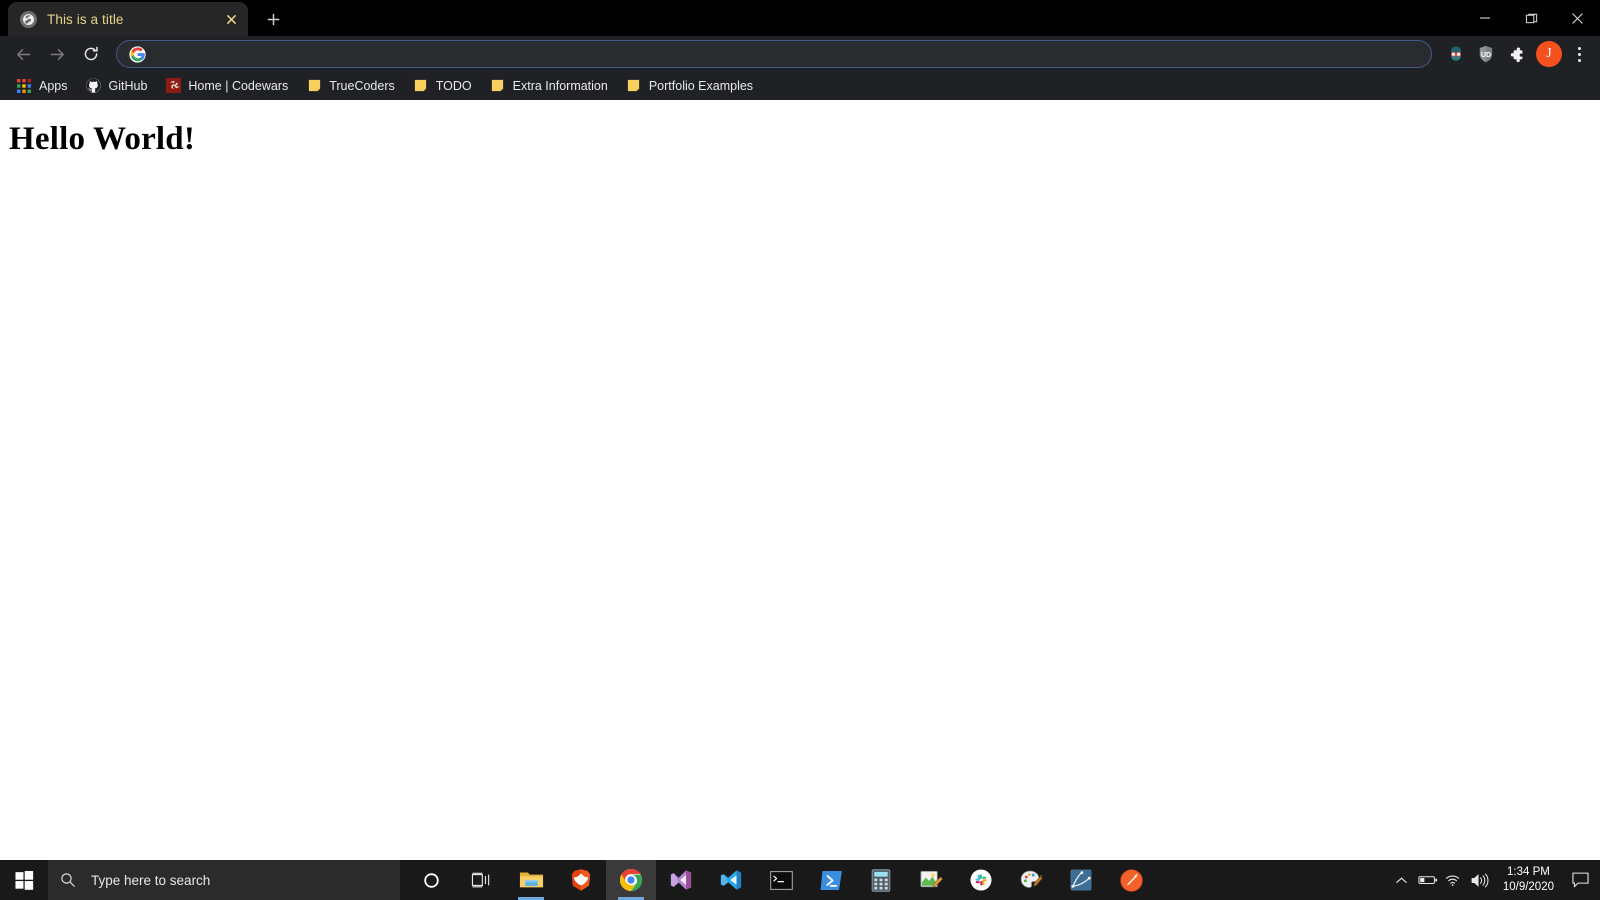  Describe the element at coordinates (137, 54) in the screenshot. I see `google-g-icon` at that location.